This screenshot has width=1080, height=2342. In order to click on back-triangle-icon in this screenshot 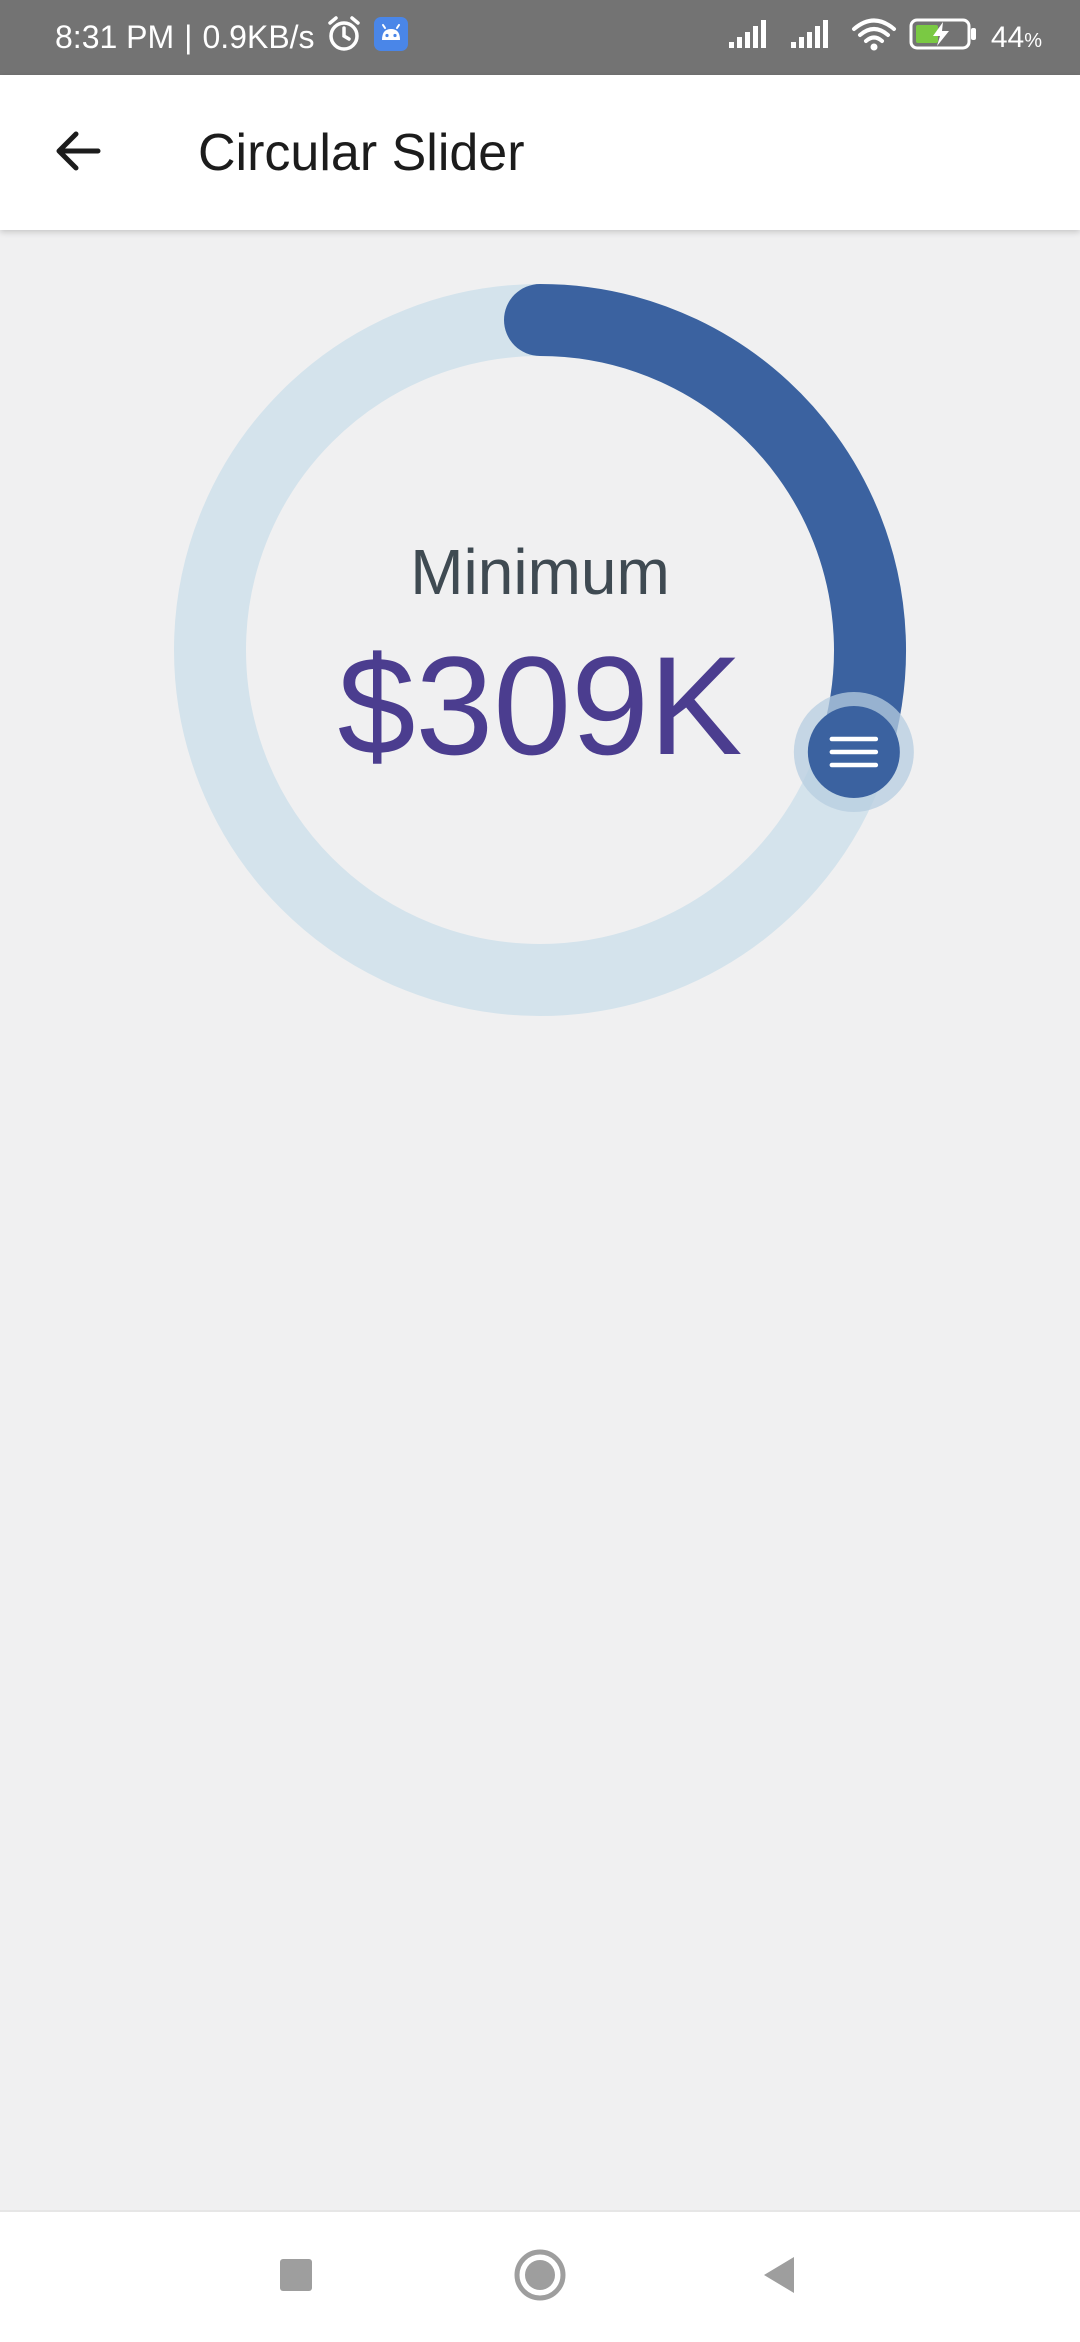, I will do `click(780, 2277)`.